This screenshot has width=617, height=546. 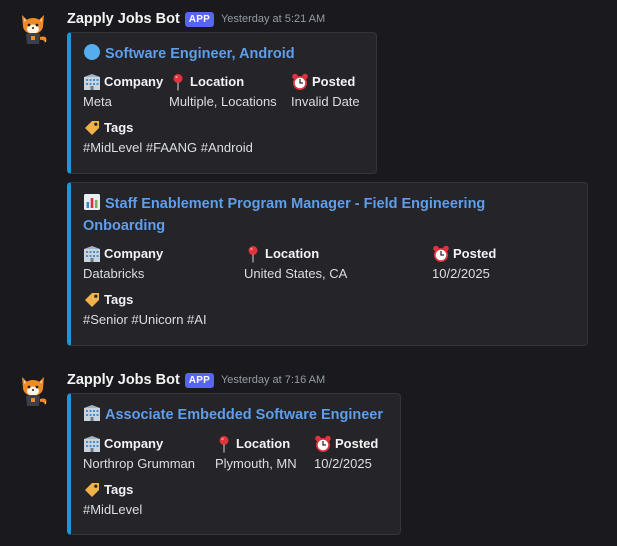 What do you see at coordinates (264, 454) in the screenshot?
I see `field-location: Location Plymouth, MN` at bounding box center [264, 454].